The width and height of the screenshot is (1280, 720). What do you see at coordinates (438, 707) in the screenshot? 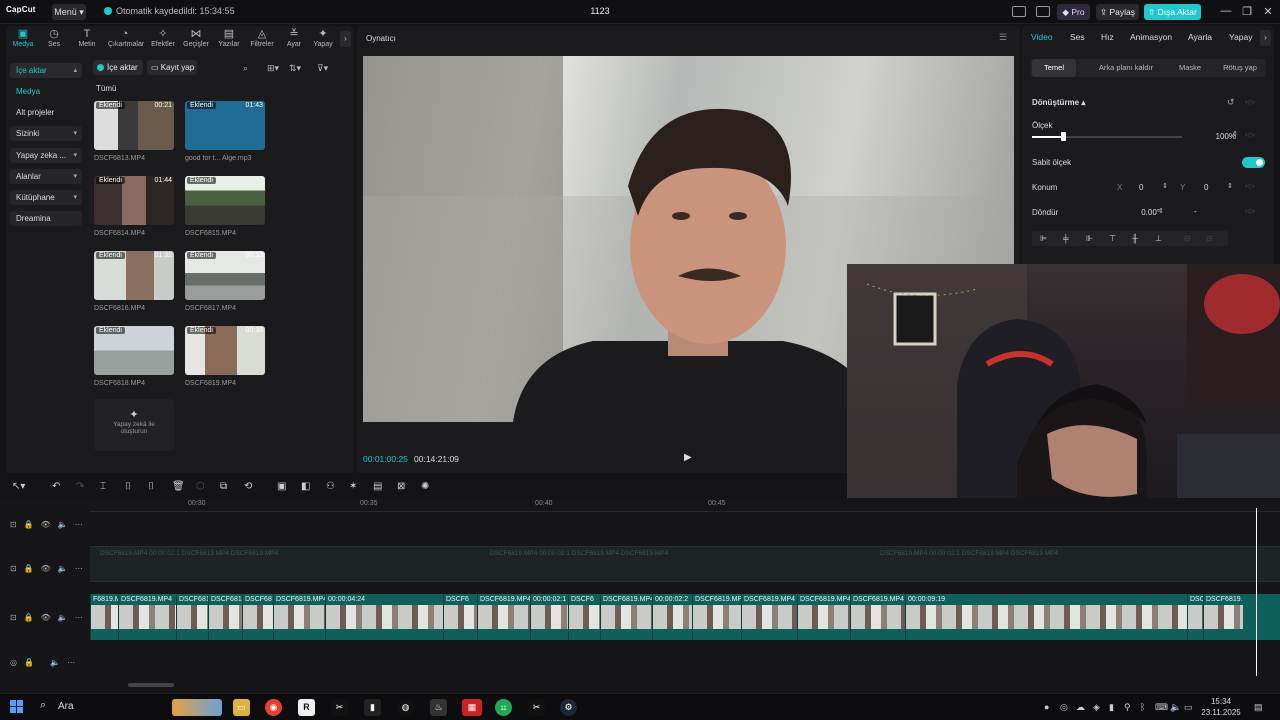
I see `microphone-icon: ♨` at bounding box center [438, 707].